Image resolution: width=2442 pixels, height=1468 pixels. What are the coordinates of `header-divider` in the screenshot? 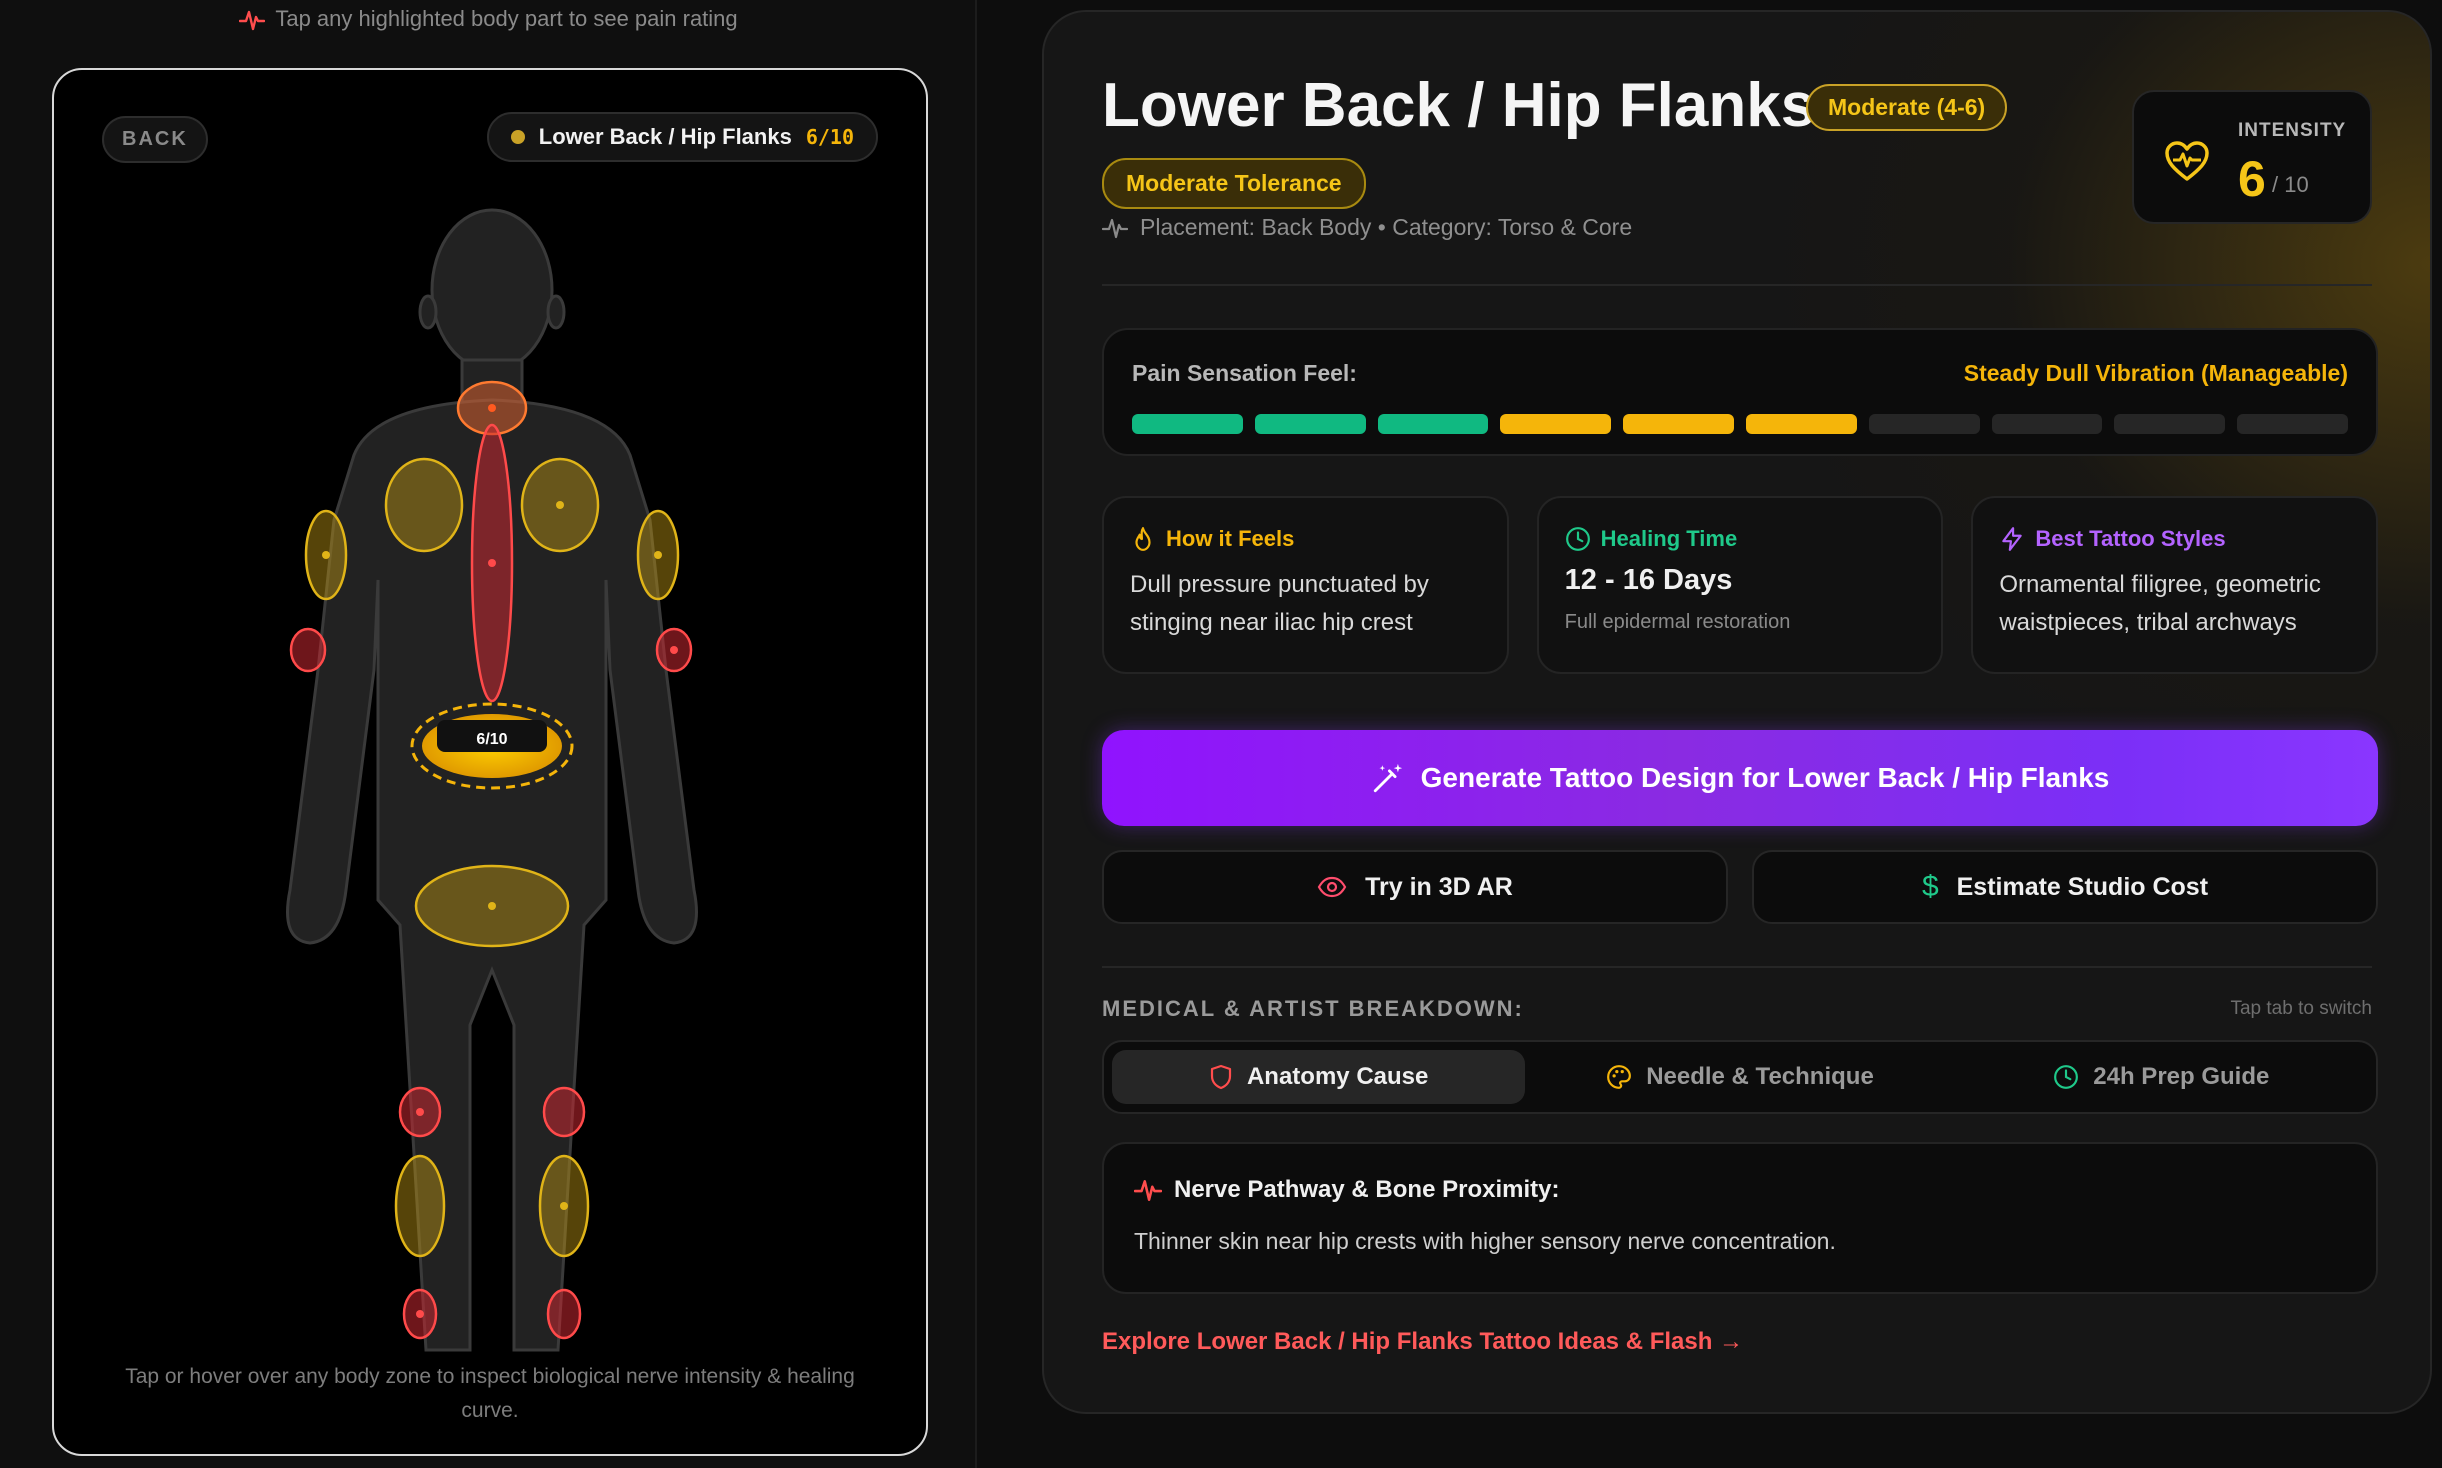 It's located at (1737, 285).